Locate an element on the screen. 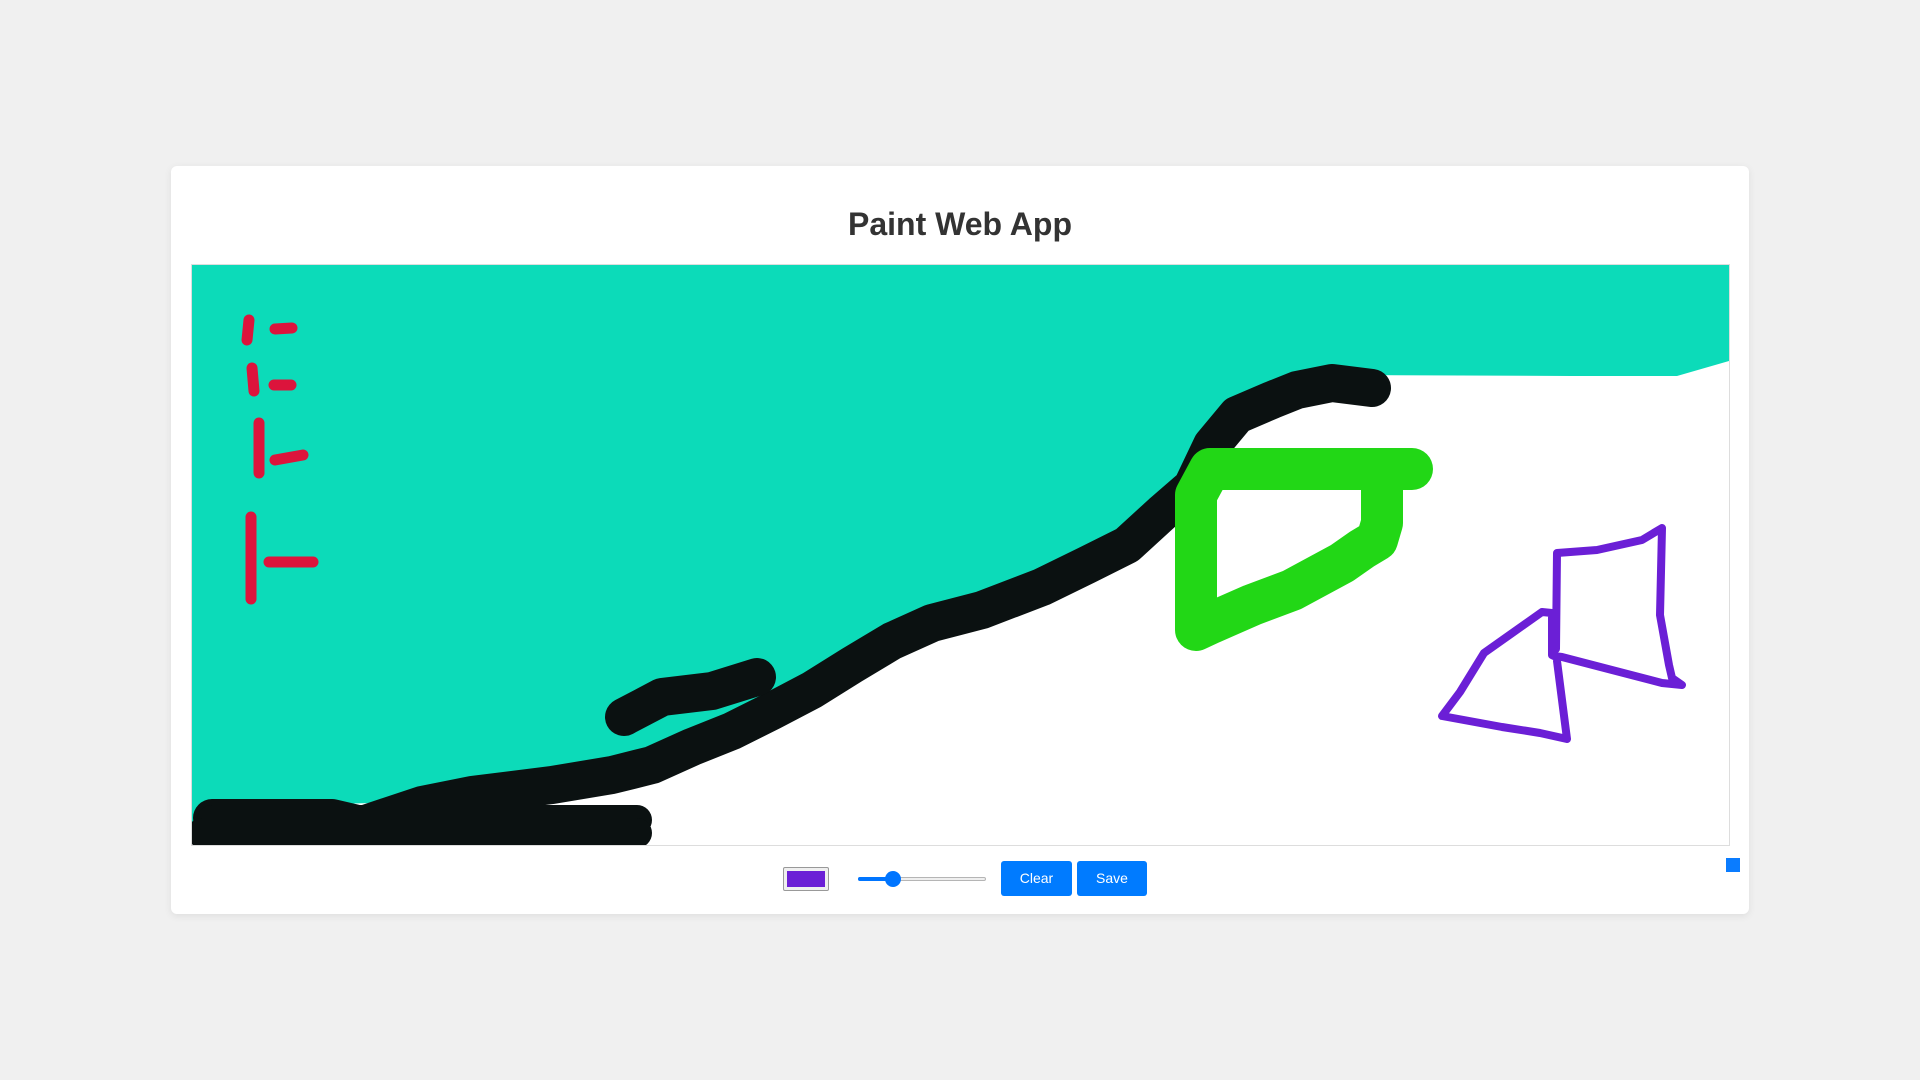 The height and width of the screenshot is (1080, 1920). save-button: Save is located at coordinates (1112, 878).